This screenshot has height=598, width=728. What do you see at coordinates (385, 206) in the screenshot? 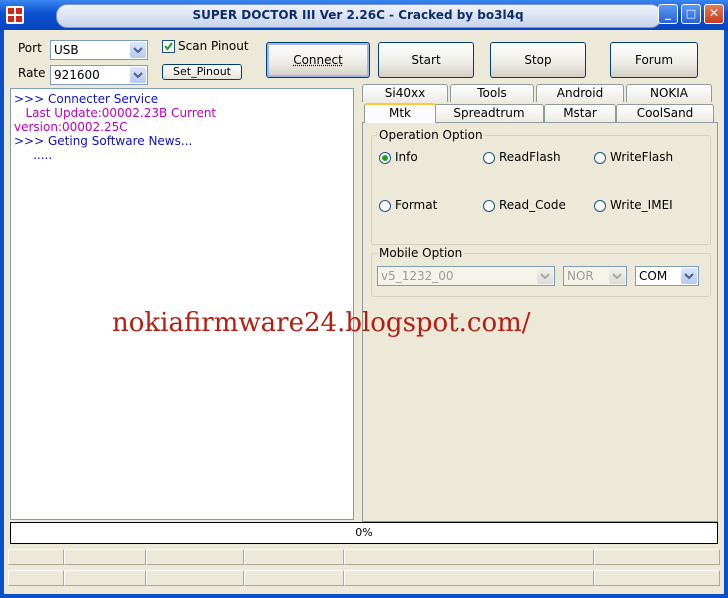
I see `radio-format` at bounding box center [385, 206].